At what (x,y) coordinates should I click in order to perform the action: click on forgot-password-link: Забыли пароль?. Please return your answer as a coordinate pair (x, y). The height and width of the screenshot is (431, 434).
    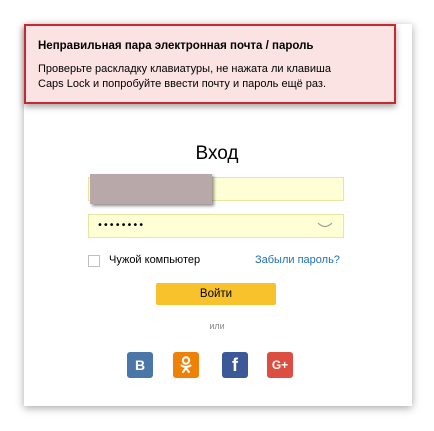
    Looking at the image, I should click on (297, 260).